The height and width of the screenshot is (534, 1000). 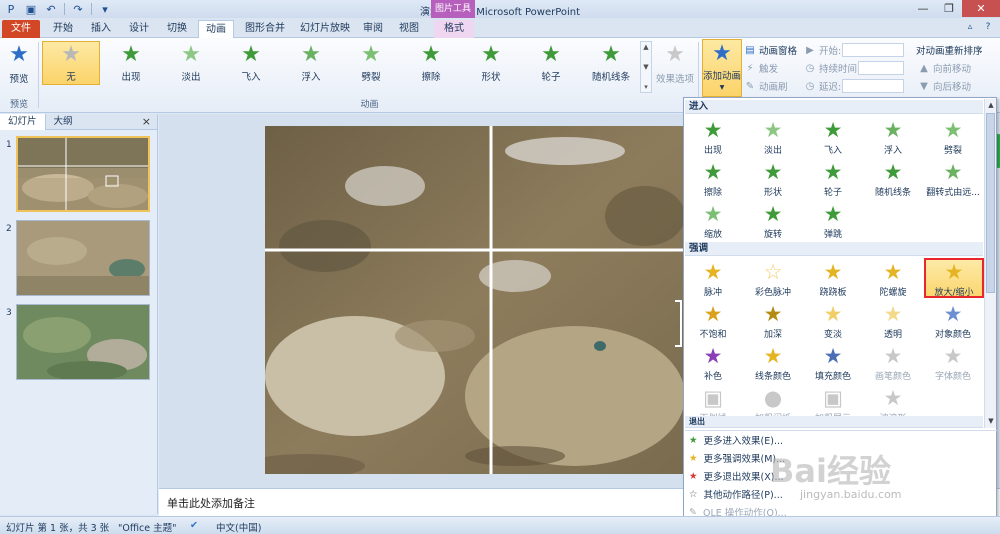 What do you see at coordinates (713, 282) in the screenshot?
I see `emphasis-pulse: ★ 脉冲` at bounding box center [713, 282].